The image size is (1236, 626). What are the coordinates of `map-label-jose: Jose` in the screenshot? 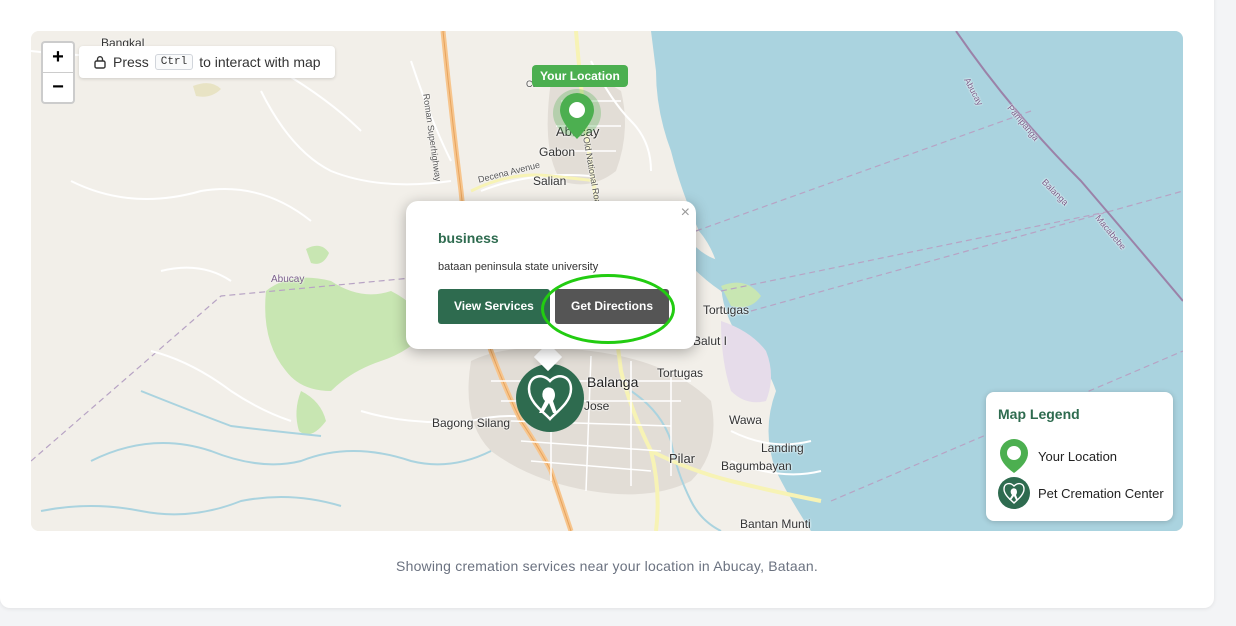 It's located at (597, 406).